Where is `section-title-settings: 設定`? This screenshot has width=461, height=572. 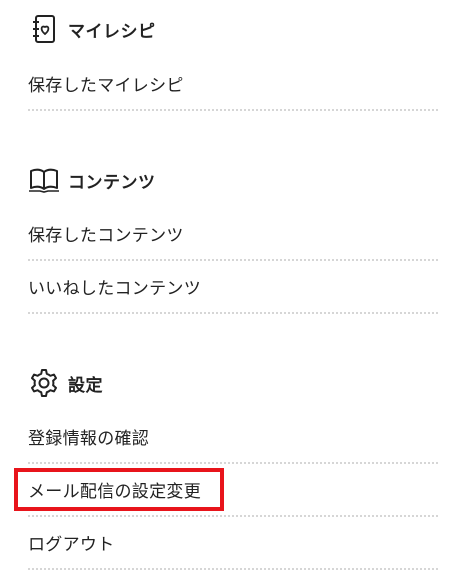
section-title-settings: 設定 is located at coordinates (85, 385).